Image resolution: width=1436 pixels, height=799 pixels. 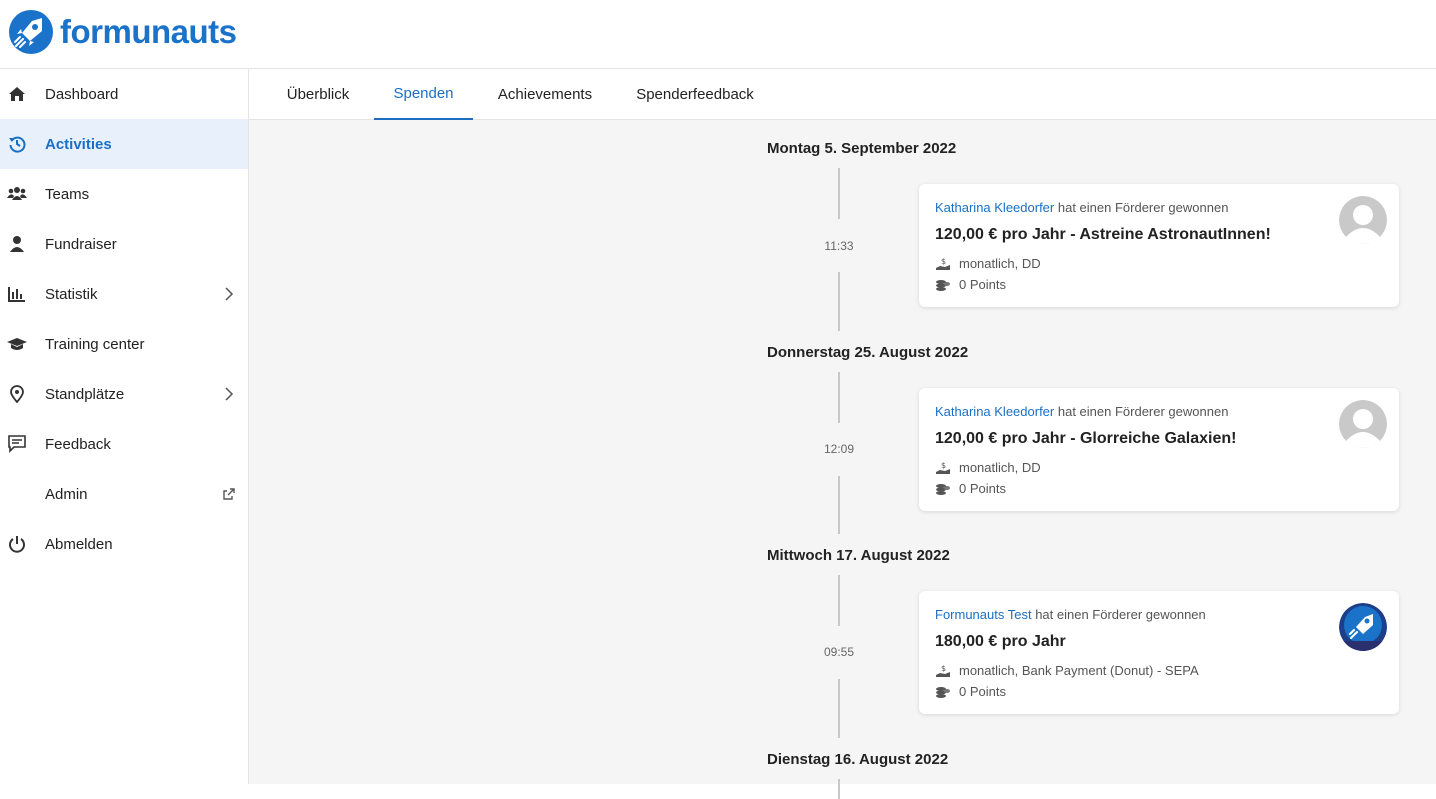 I want to click on external-link-icon, so click(x=229, y=494).